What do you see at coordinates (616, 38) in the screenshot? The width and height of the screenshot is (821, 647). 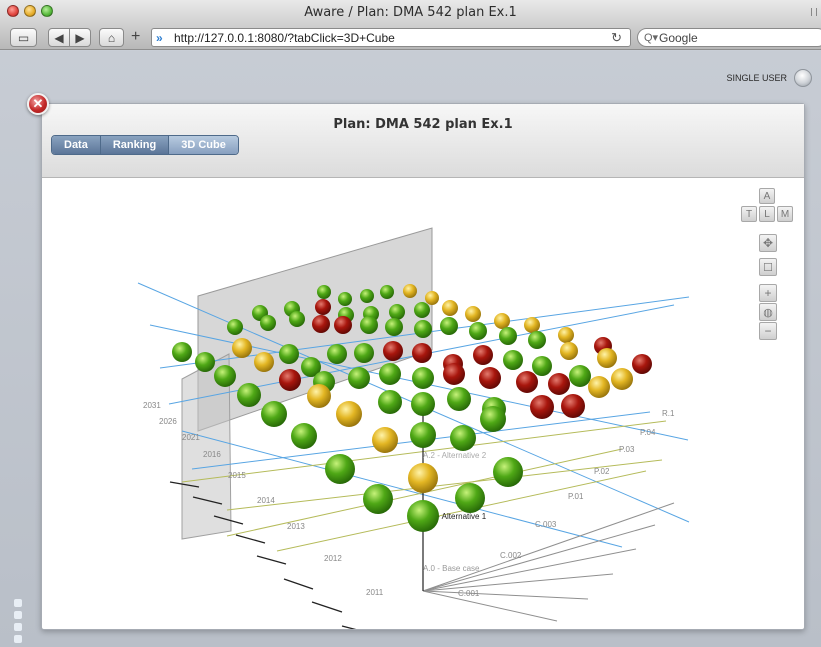 I see `reload-icon: ↻` at bounding box center [616, 38].